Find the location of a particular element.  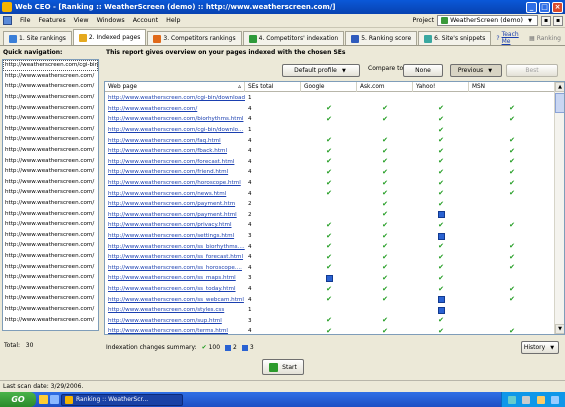

column-ses-total: SEs total is located at coordinates (273, 87).